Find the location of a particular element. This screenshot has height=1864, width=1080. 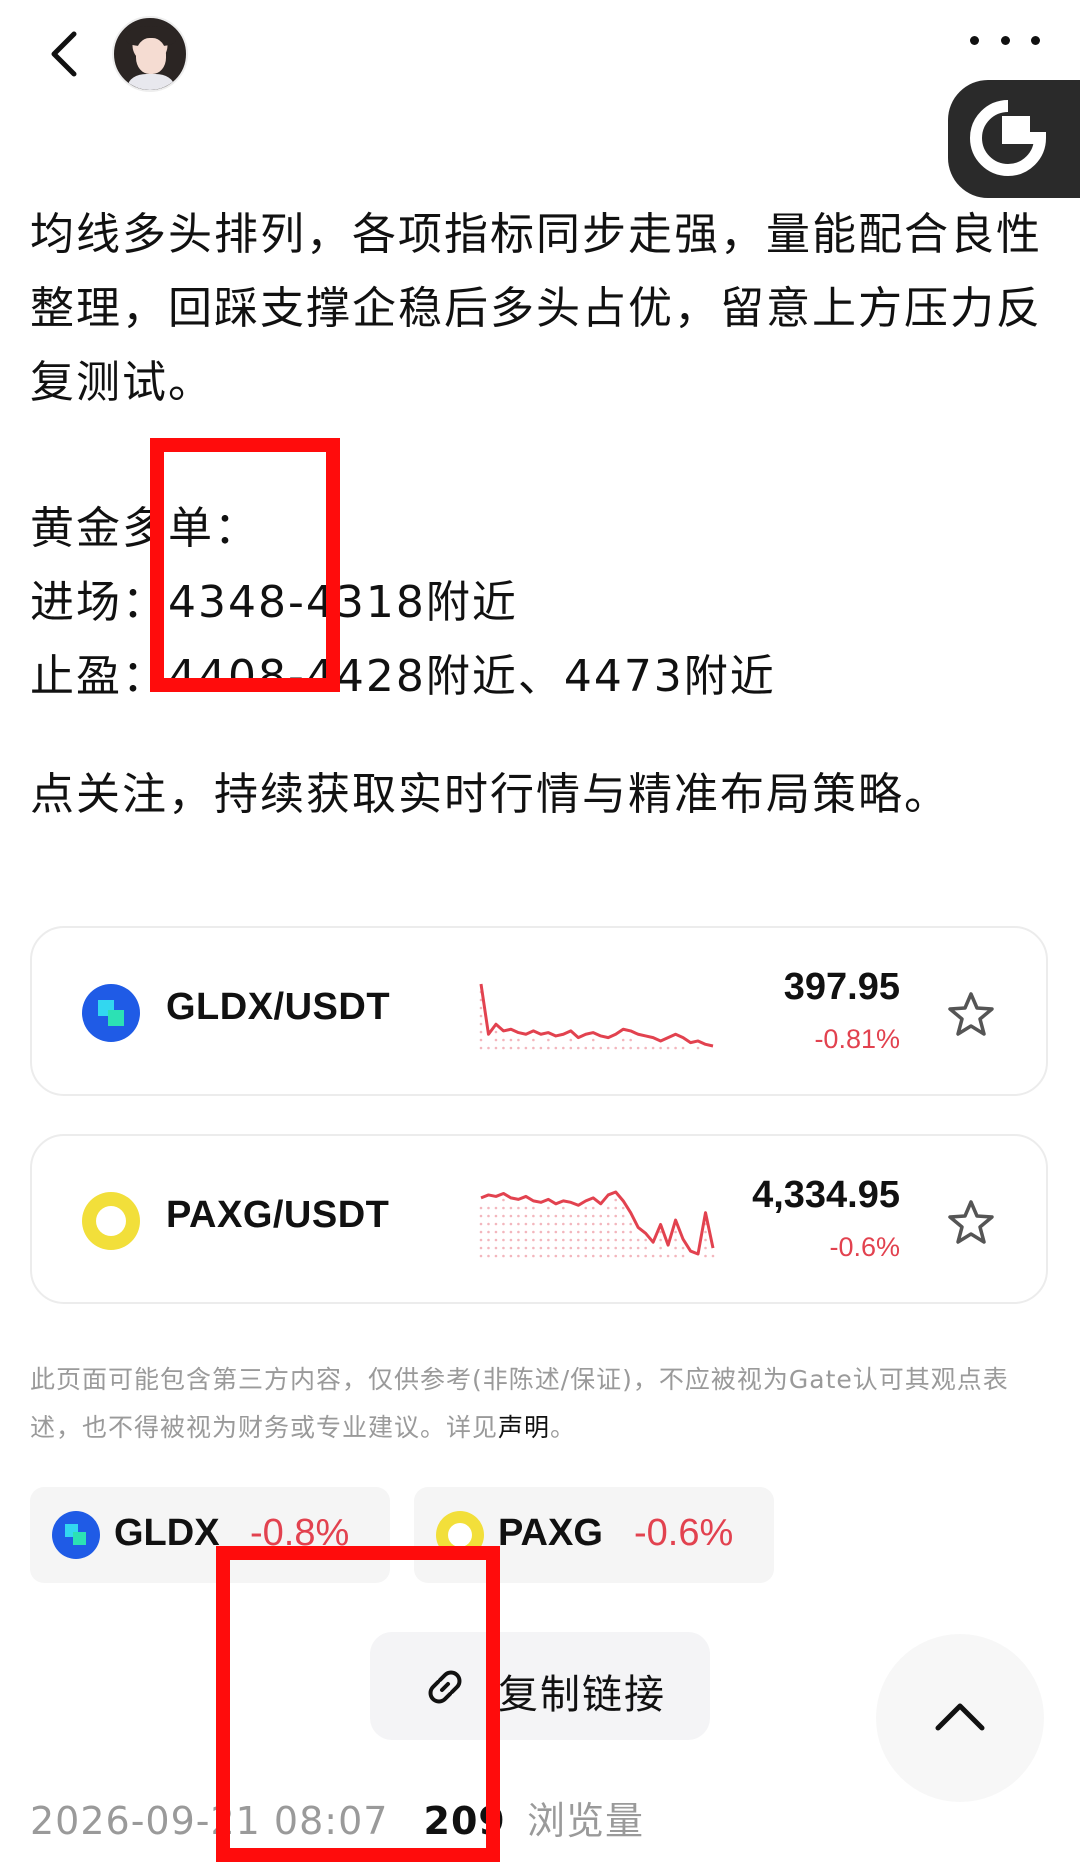

paxg-coin-icon is located at coordinates (111, 1221).